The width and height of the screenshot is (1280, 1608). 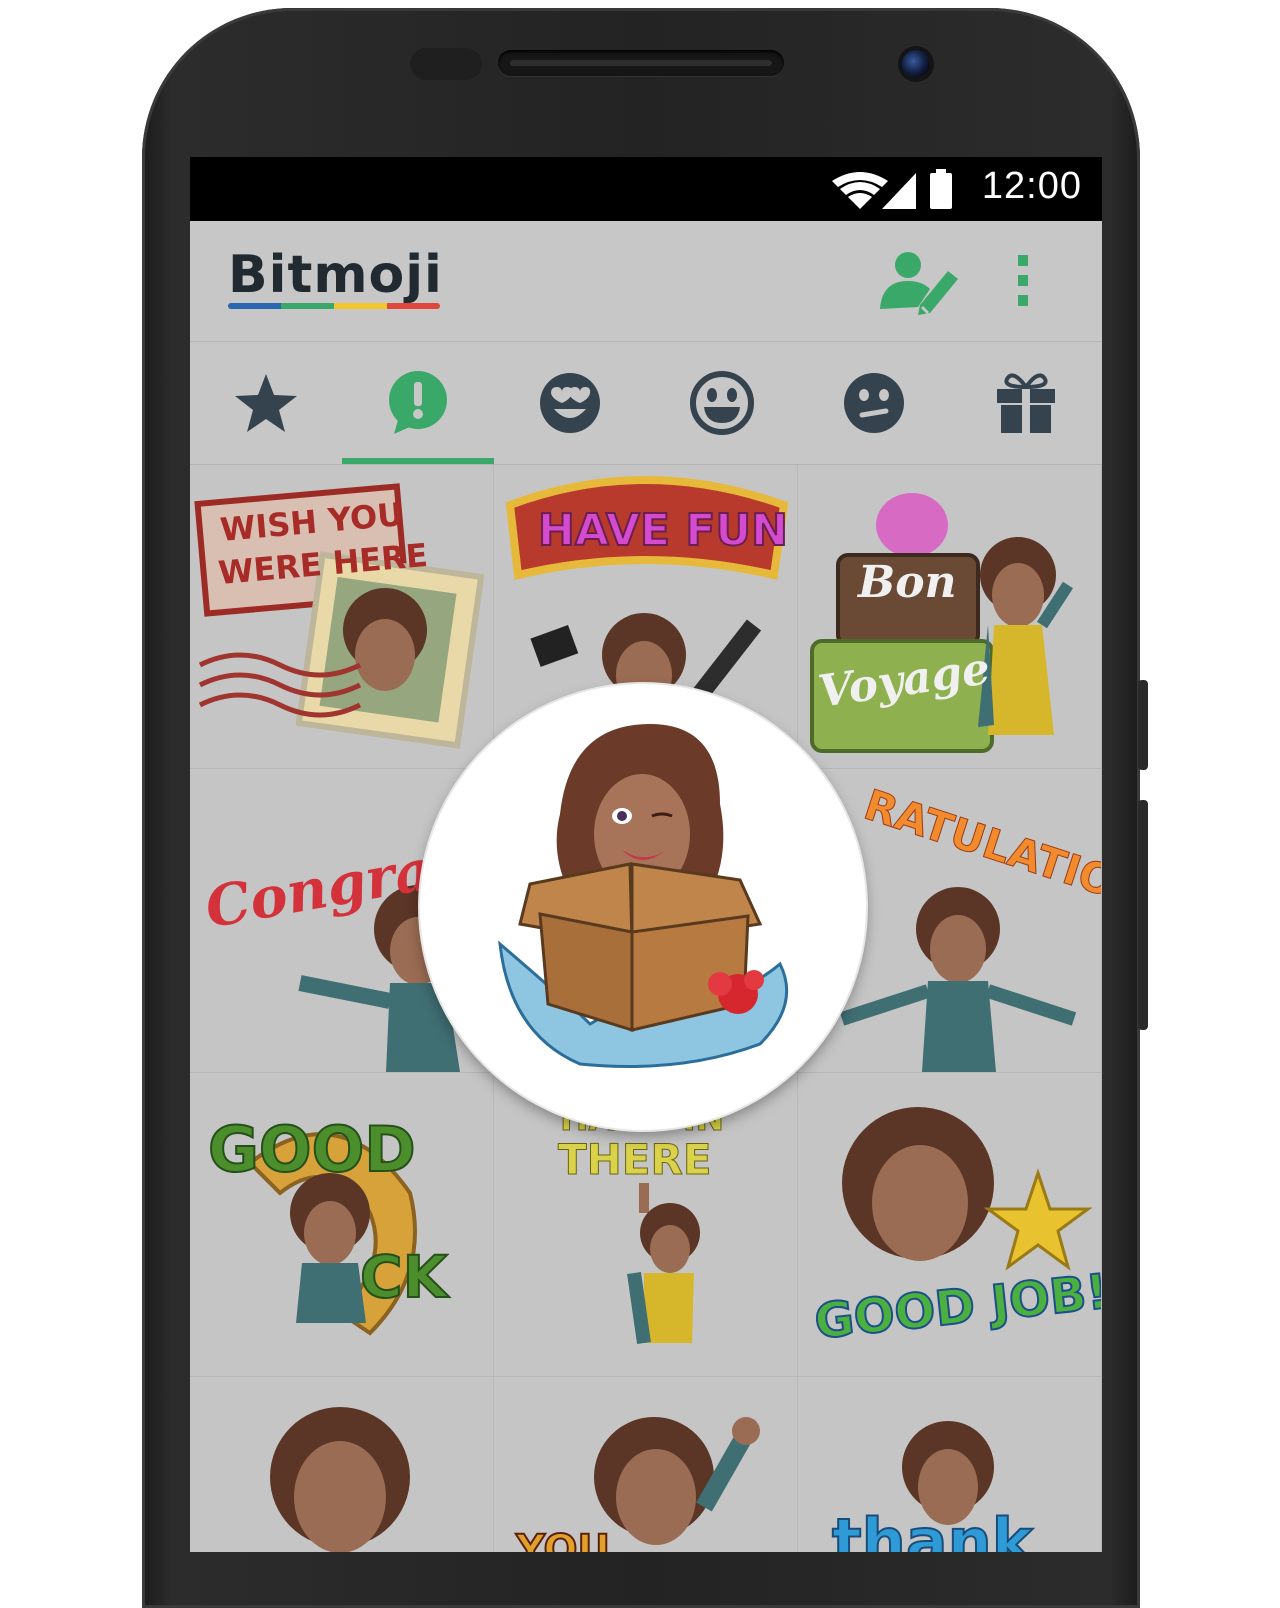 I want to click on app-bar: Bitmoji, so click(x=646, y=281).